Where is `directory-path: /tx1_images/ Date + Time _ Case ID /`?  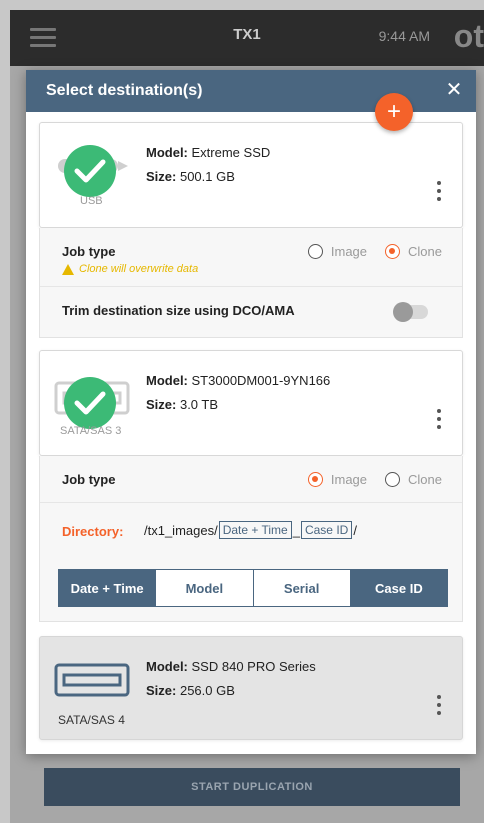 directory-path: /tx1_images/ Date + Time _ Case ID / is located at coordinates (250, 530).